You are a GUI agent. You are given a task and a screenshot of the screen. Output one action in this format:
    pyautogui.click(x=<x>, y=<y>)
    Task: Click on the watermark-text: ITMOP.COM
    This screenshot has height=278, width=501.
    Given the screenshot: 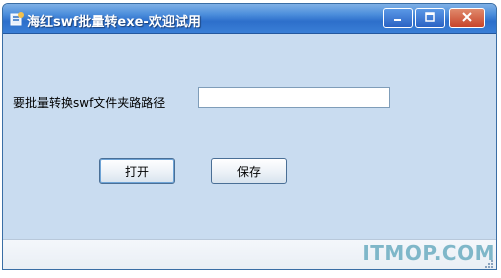 What is the action you would take?
    pyautogui.click(x=428, y=253)
    